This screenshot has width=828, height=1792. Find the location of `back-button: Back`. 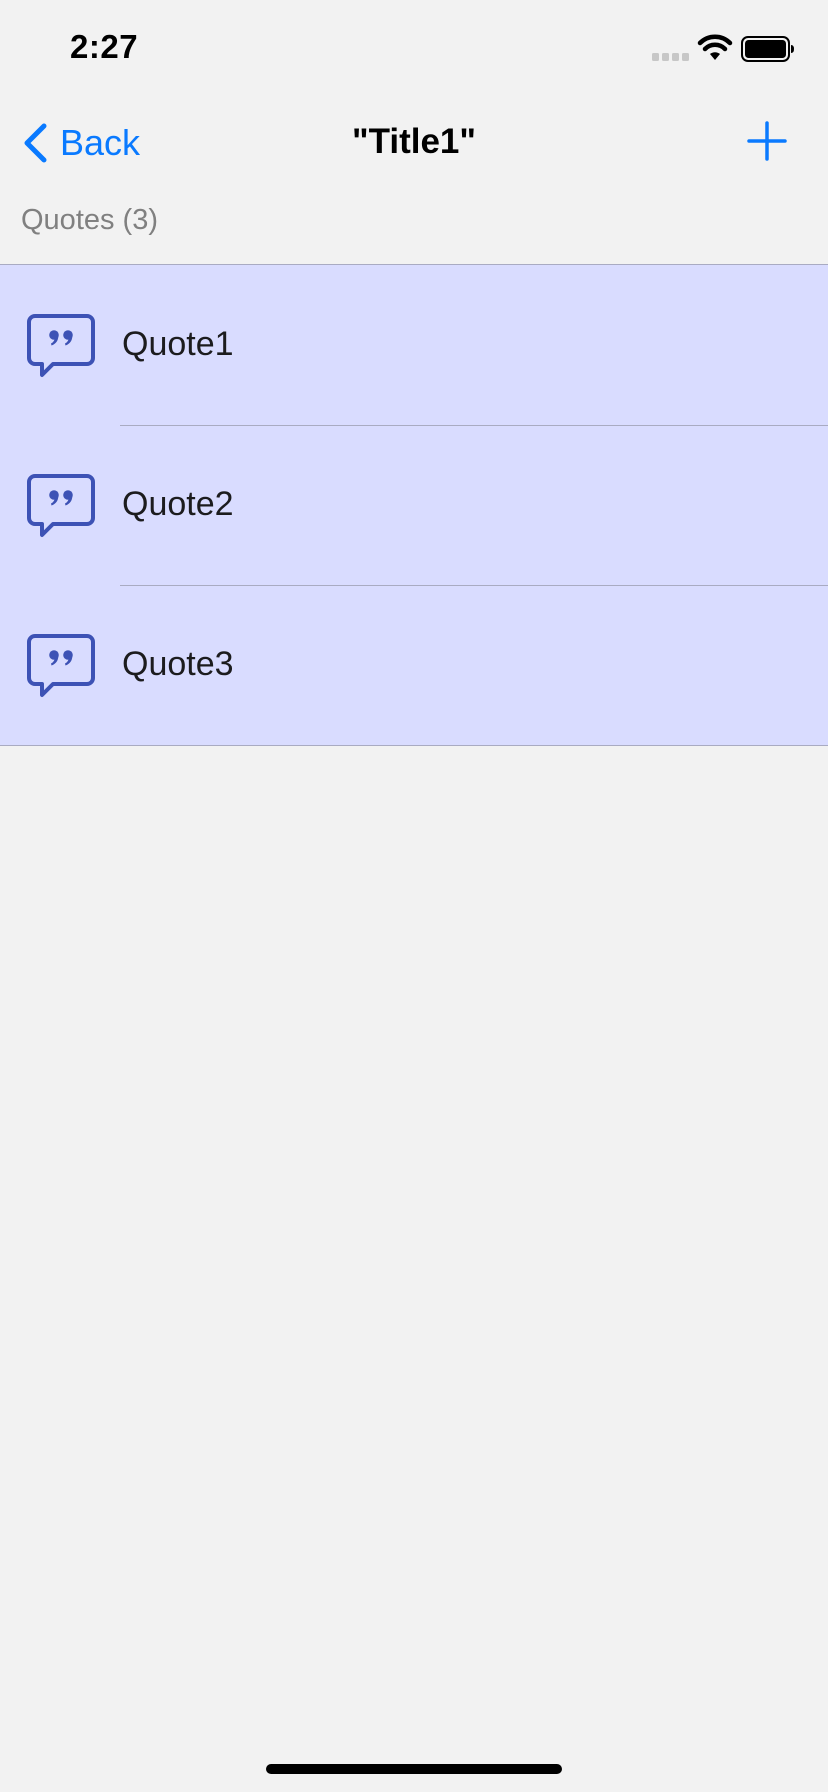

back-button: Back is located at coordinates (81, 143).